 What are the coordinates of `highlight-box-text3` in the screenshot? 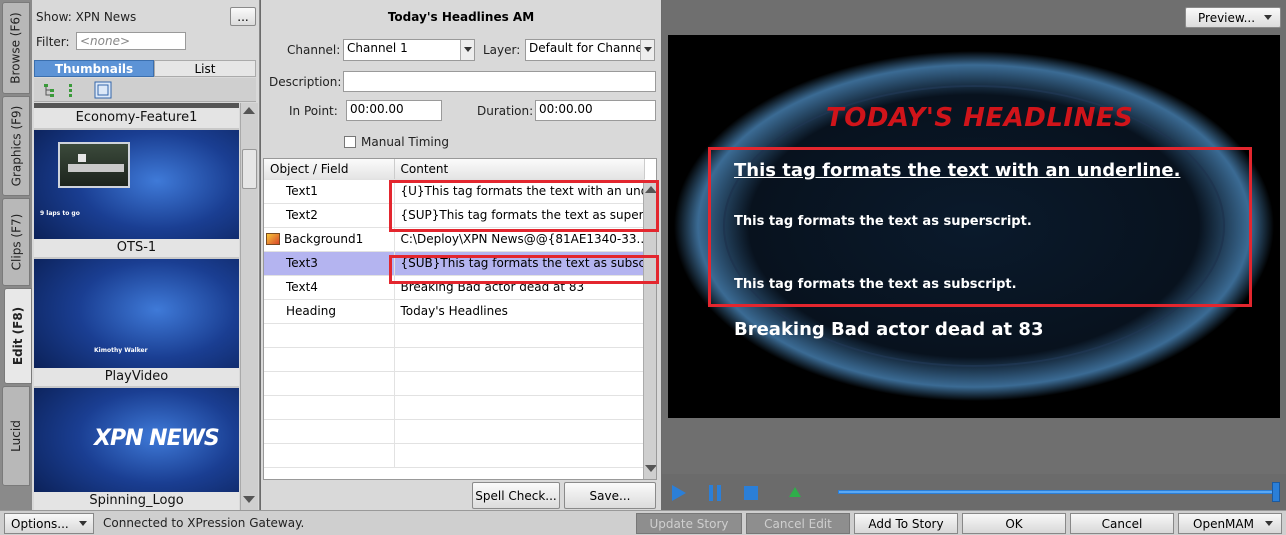 It's located at (524, 269).